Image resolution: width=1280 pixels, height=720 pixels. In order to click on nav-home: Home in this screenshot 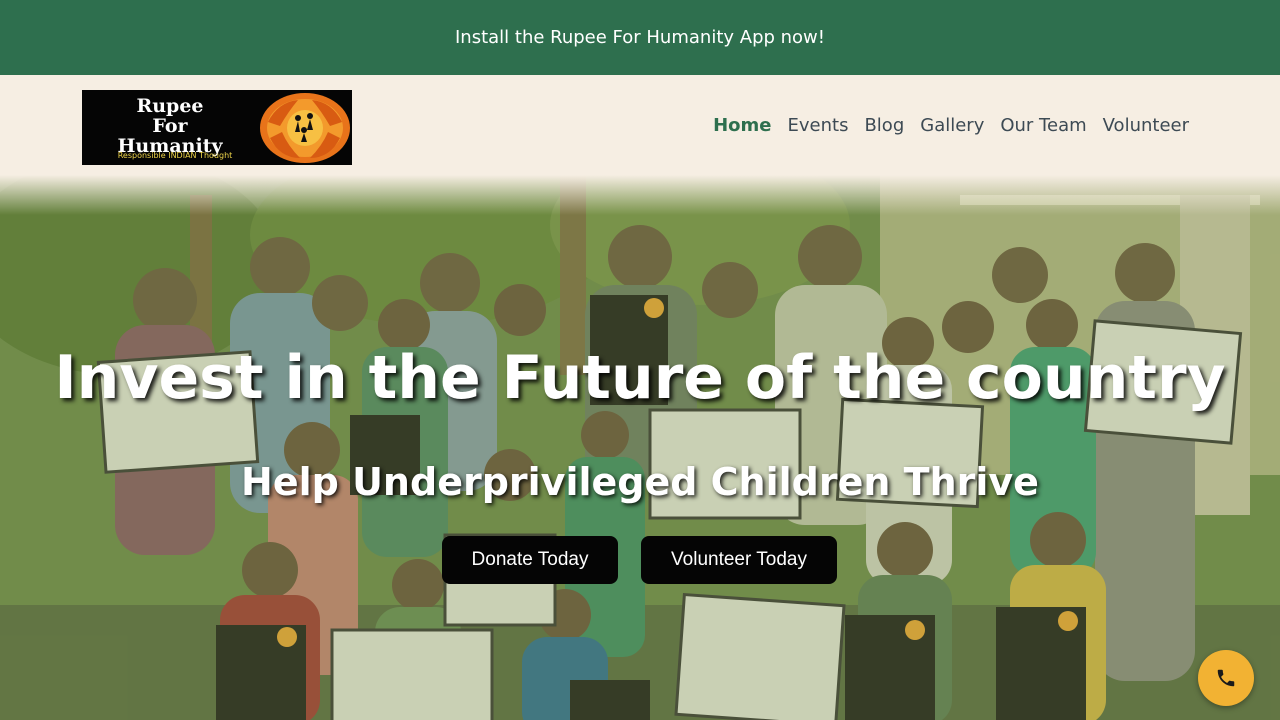, I will do `click(742, 125)`.